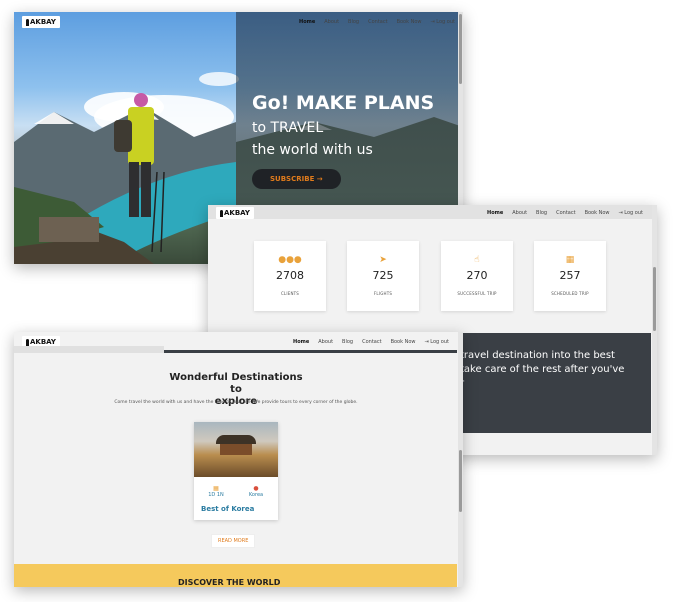  I want to click on duration-text: 1D 1N, so click(216, 495).